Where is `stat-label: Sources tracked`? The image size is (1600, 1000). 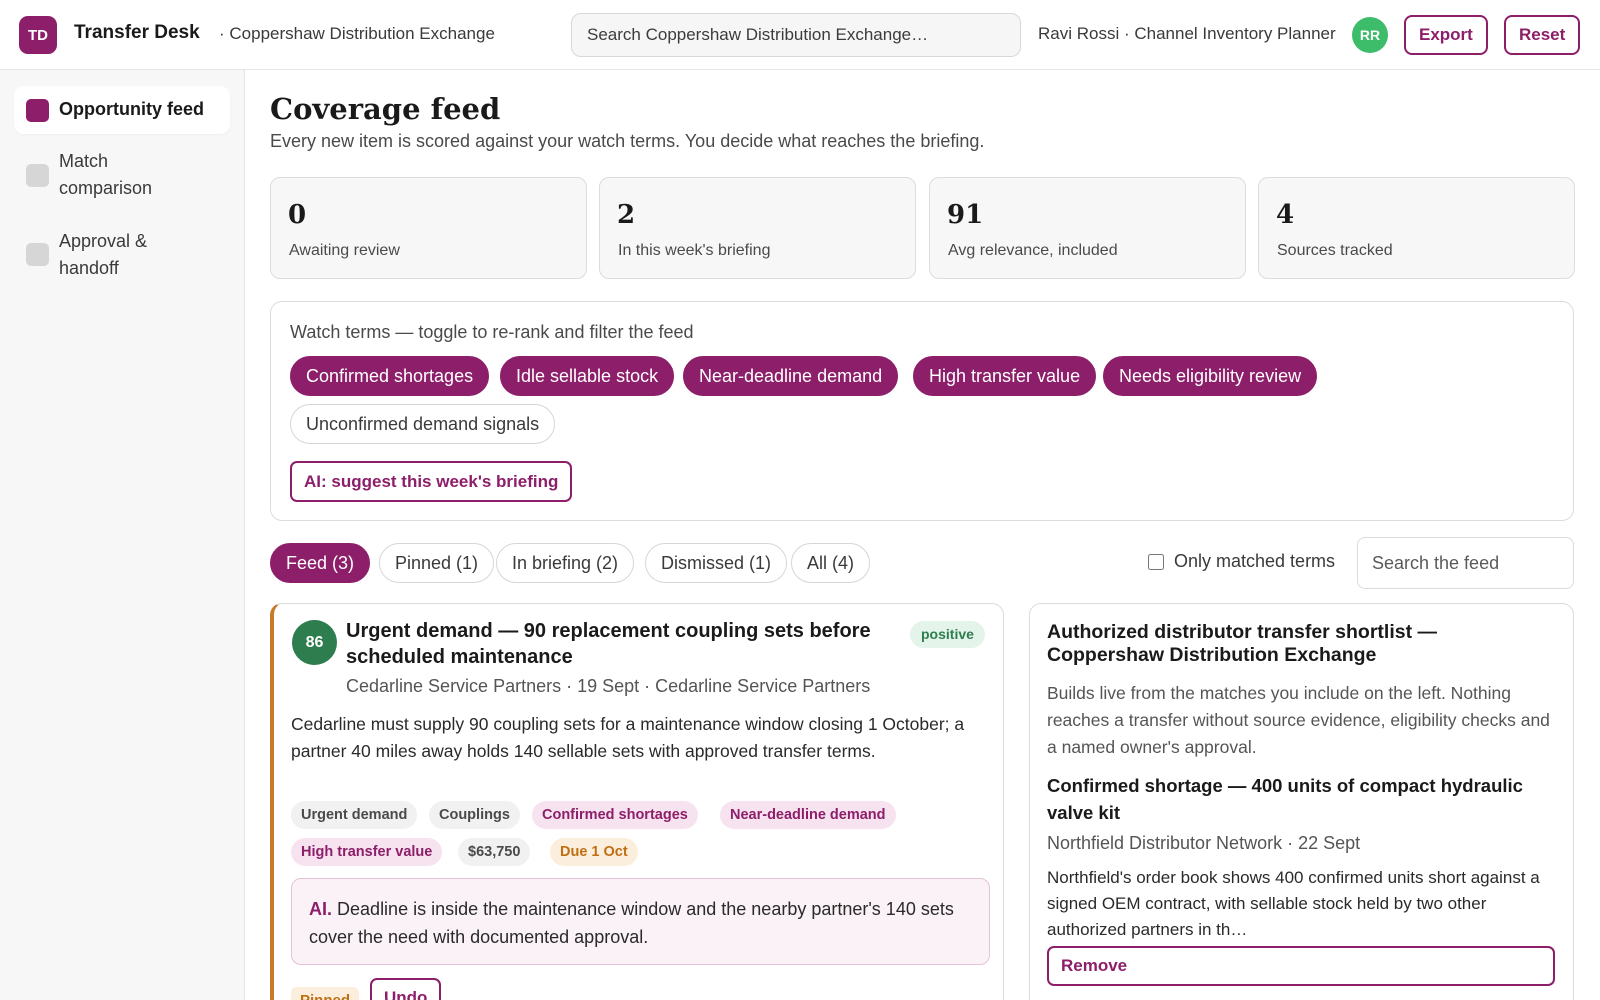
stat-label: Sources tracked is located at coordinates (1335, 250).